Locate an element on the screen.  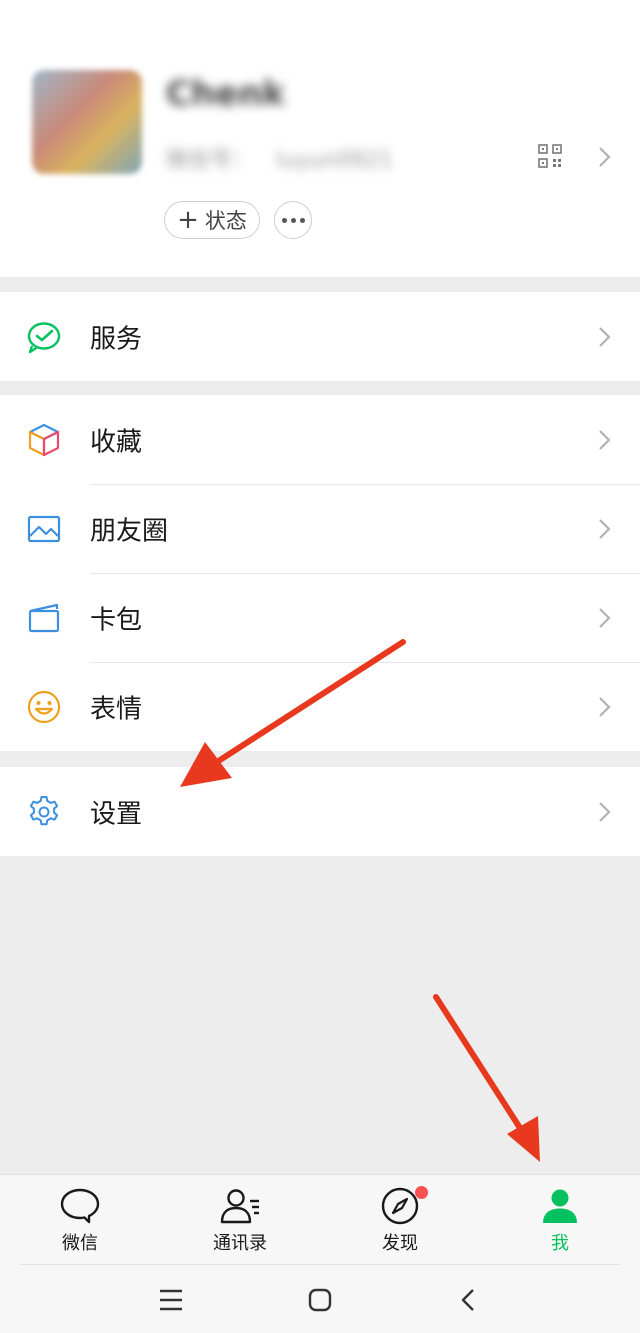
services-section: 服务 is located at coordinates (320, 336).